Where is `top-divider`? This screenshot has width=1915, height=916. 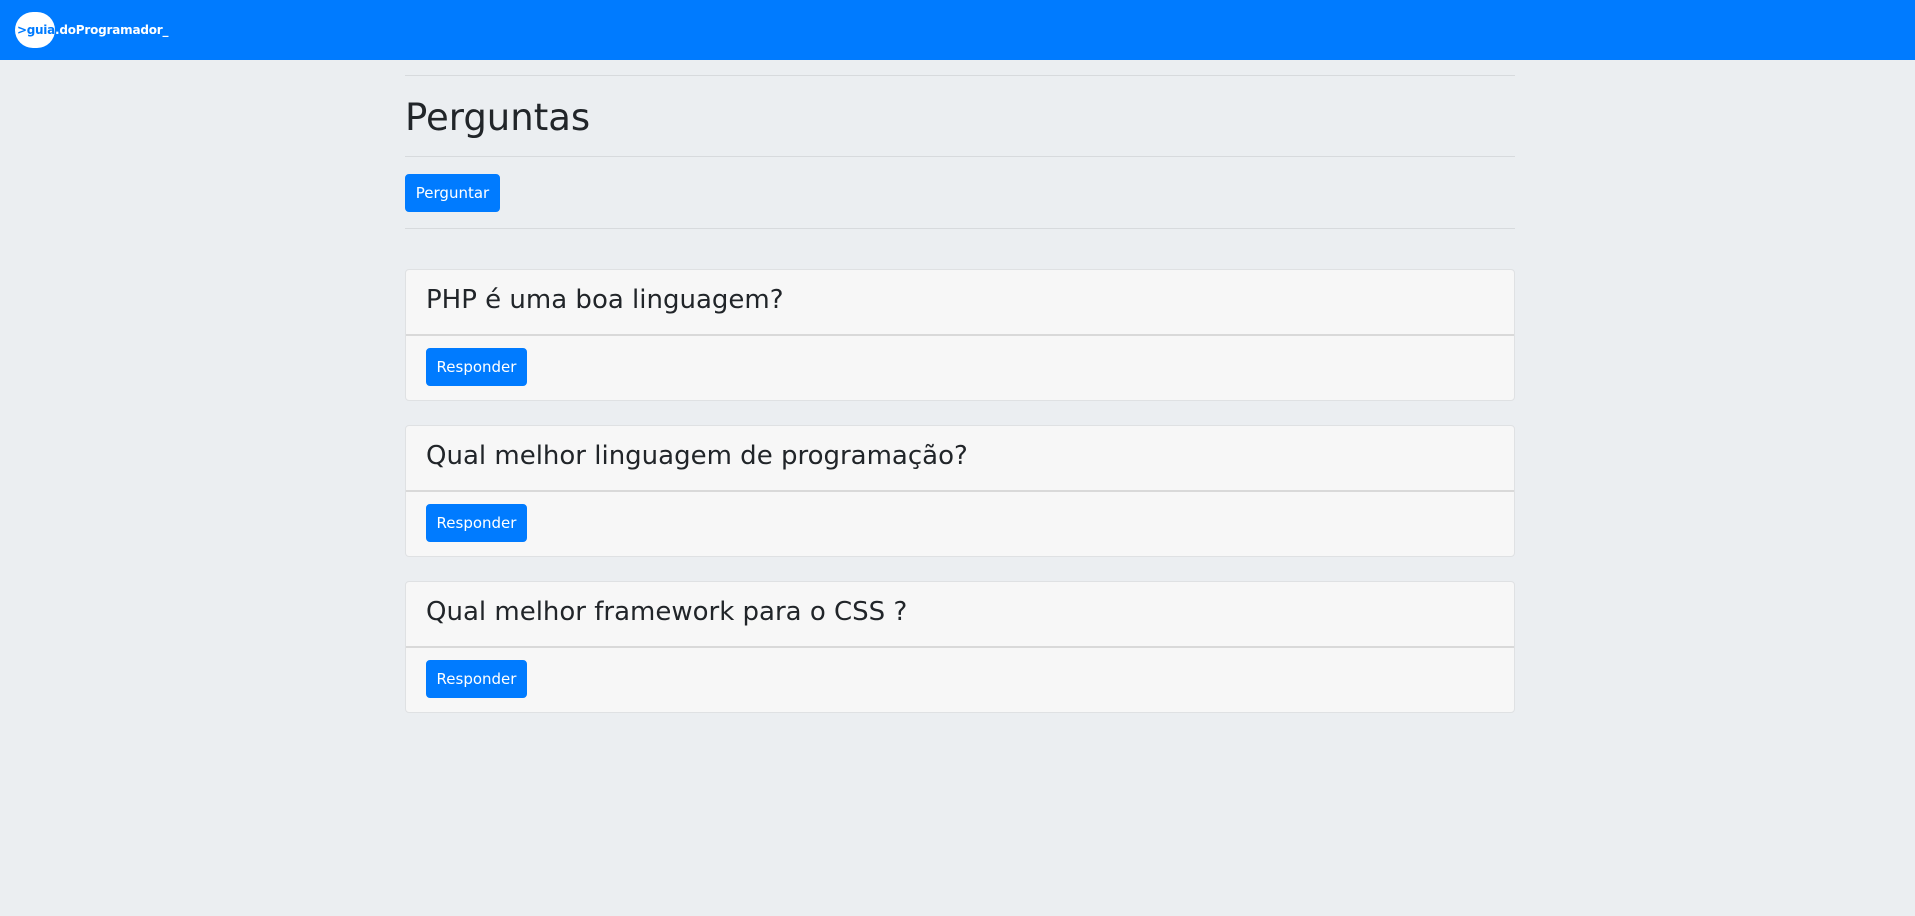
top-divider is located at coordinates (960, 75).